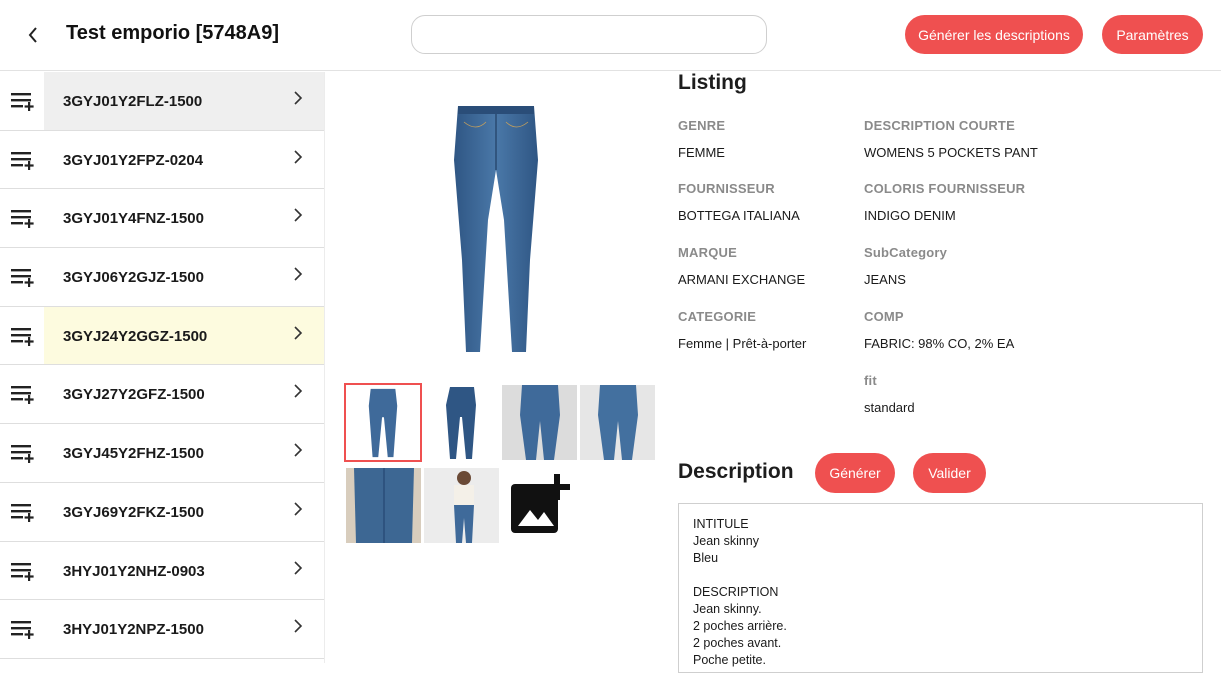 Image resolution: width=1221 pixels, height=673 pixels. What do you see at coordinates (133, 512) in the screenshot?
I see `list-item-sku: 3GYJ69Y2FKZ-1500` at bounding box center [133, 512].